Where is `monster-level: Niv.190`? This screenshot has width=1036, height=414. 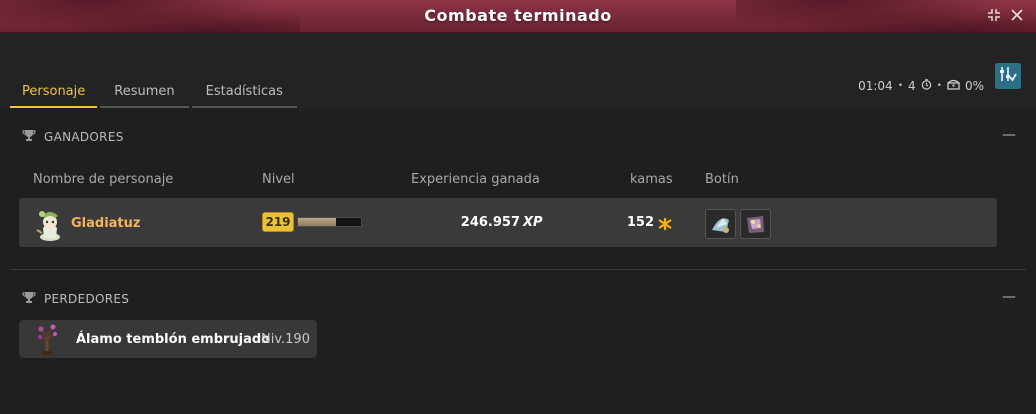 monster-level: Niv.190 is located at coordinates (285, 339).